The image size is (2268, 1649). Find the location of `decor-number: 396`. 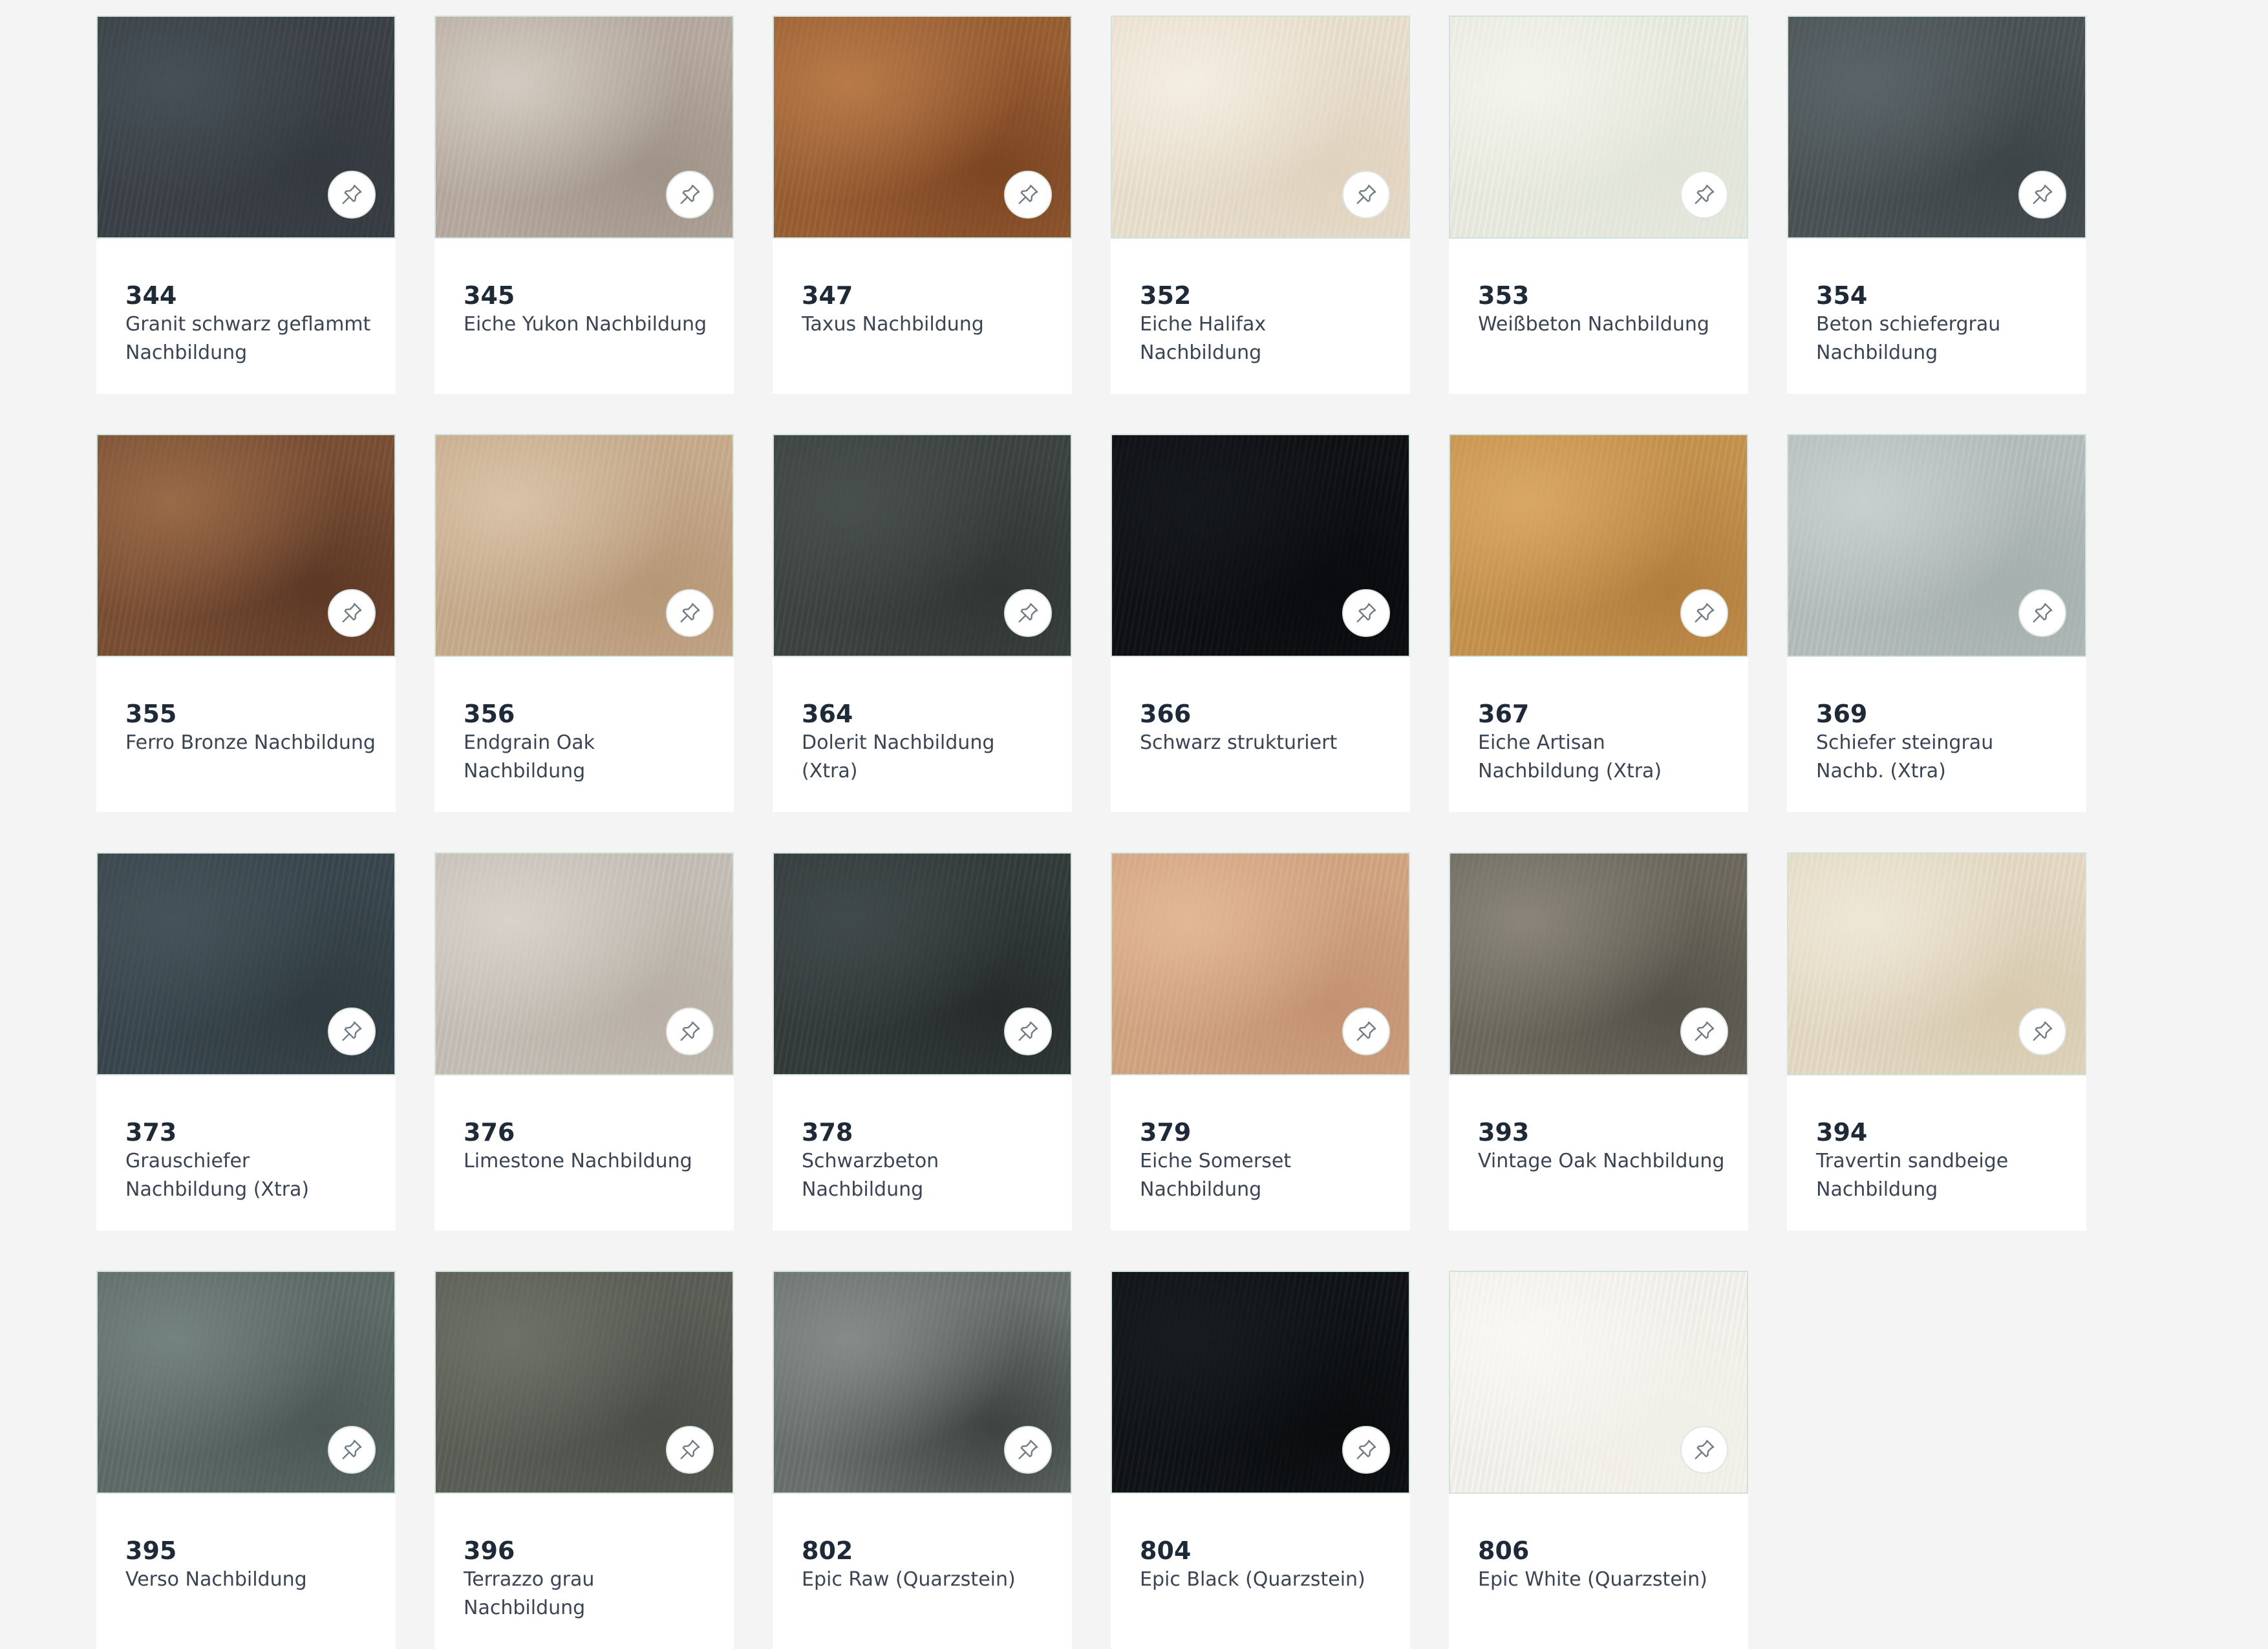

decor-number: 396 is located at coordinates (489, 1550).